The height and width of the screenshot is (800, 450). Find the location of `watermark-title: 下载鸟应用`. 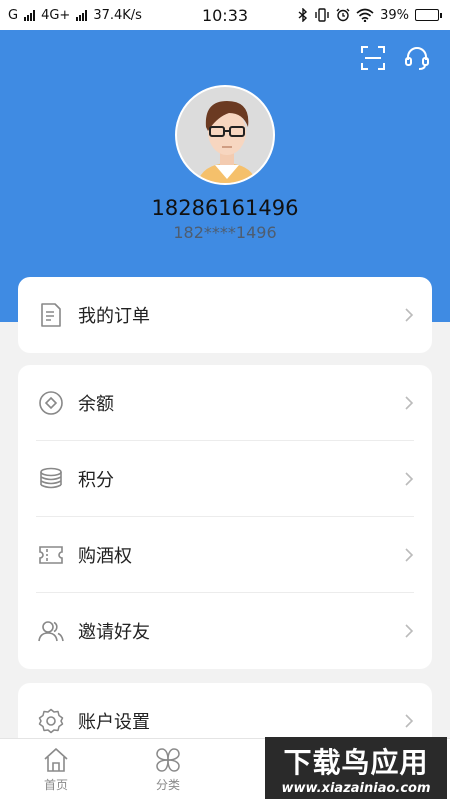

watermark-title: 下载鸟应用 is located at coordinates (356, 762).